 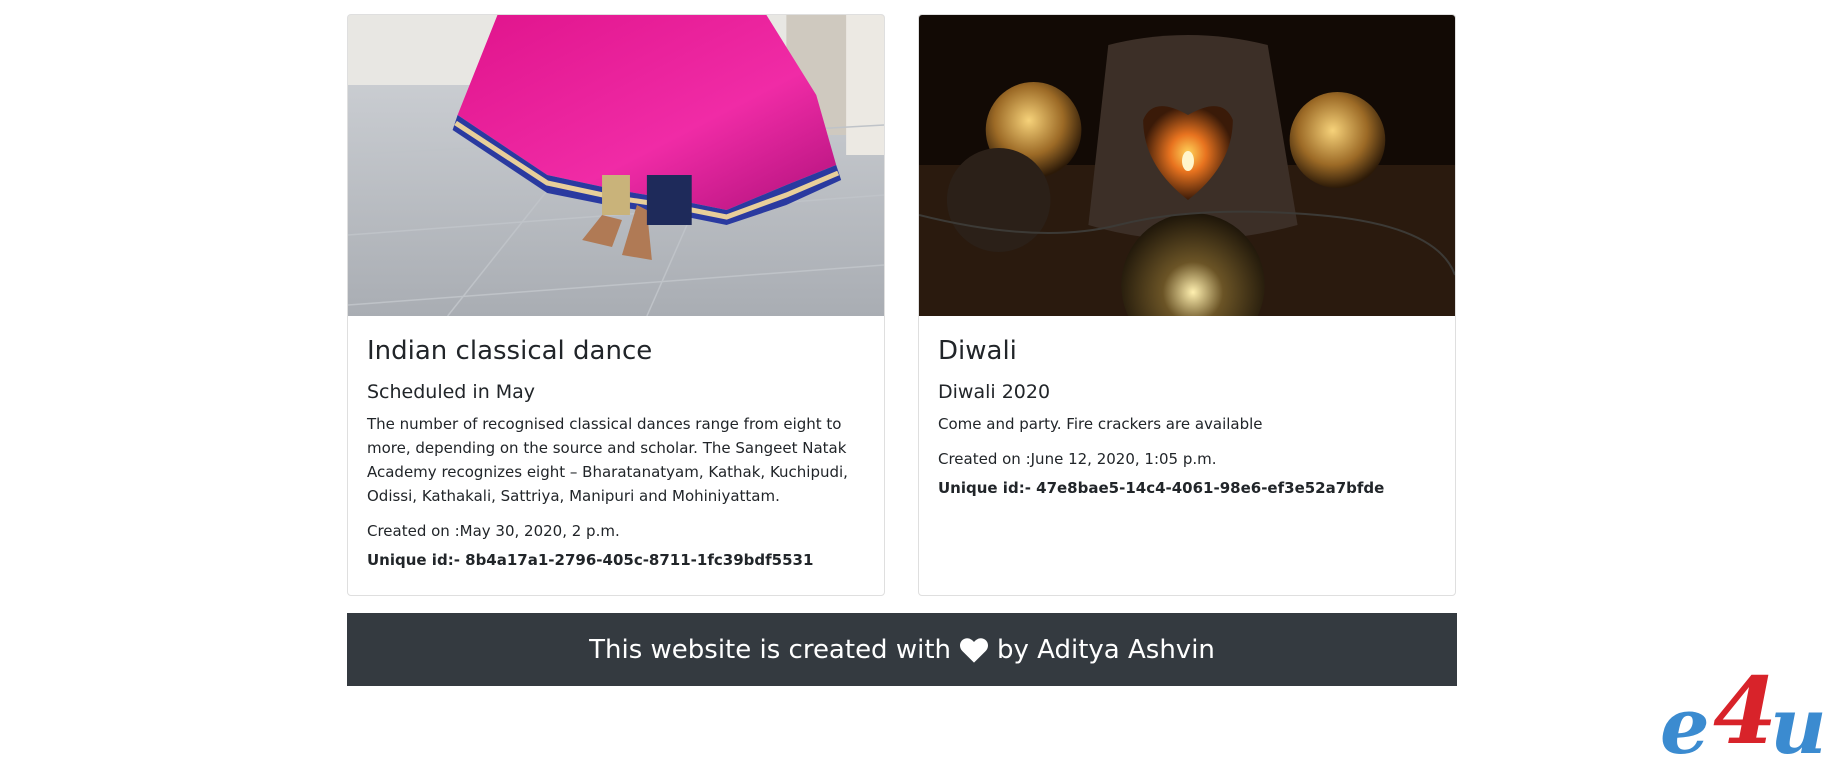 I want to click on card-subtitle: Diwali 2020, so click(x=994, y=392).